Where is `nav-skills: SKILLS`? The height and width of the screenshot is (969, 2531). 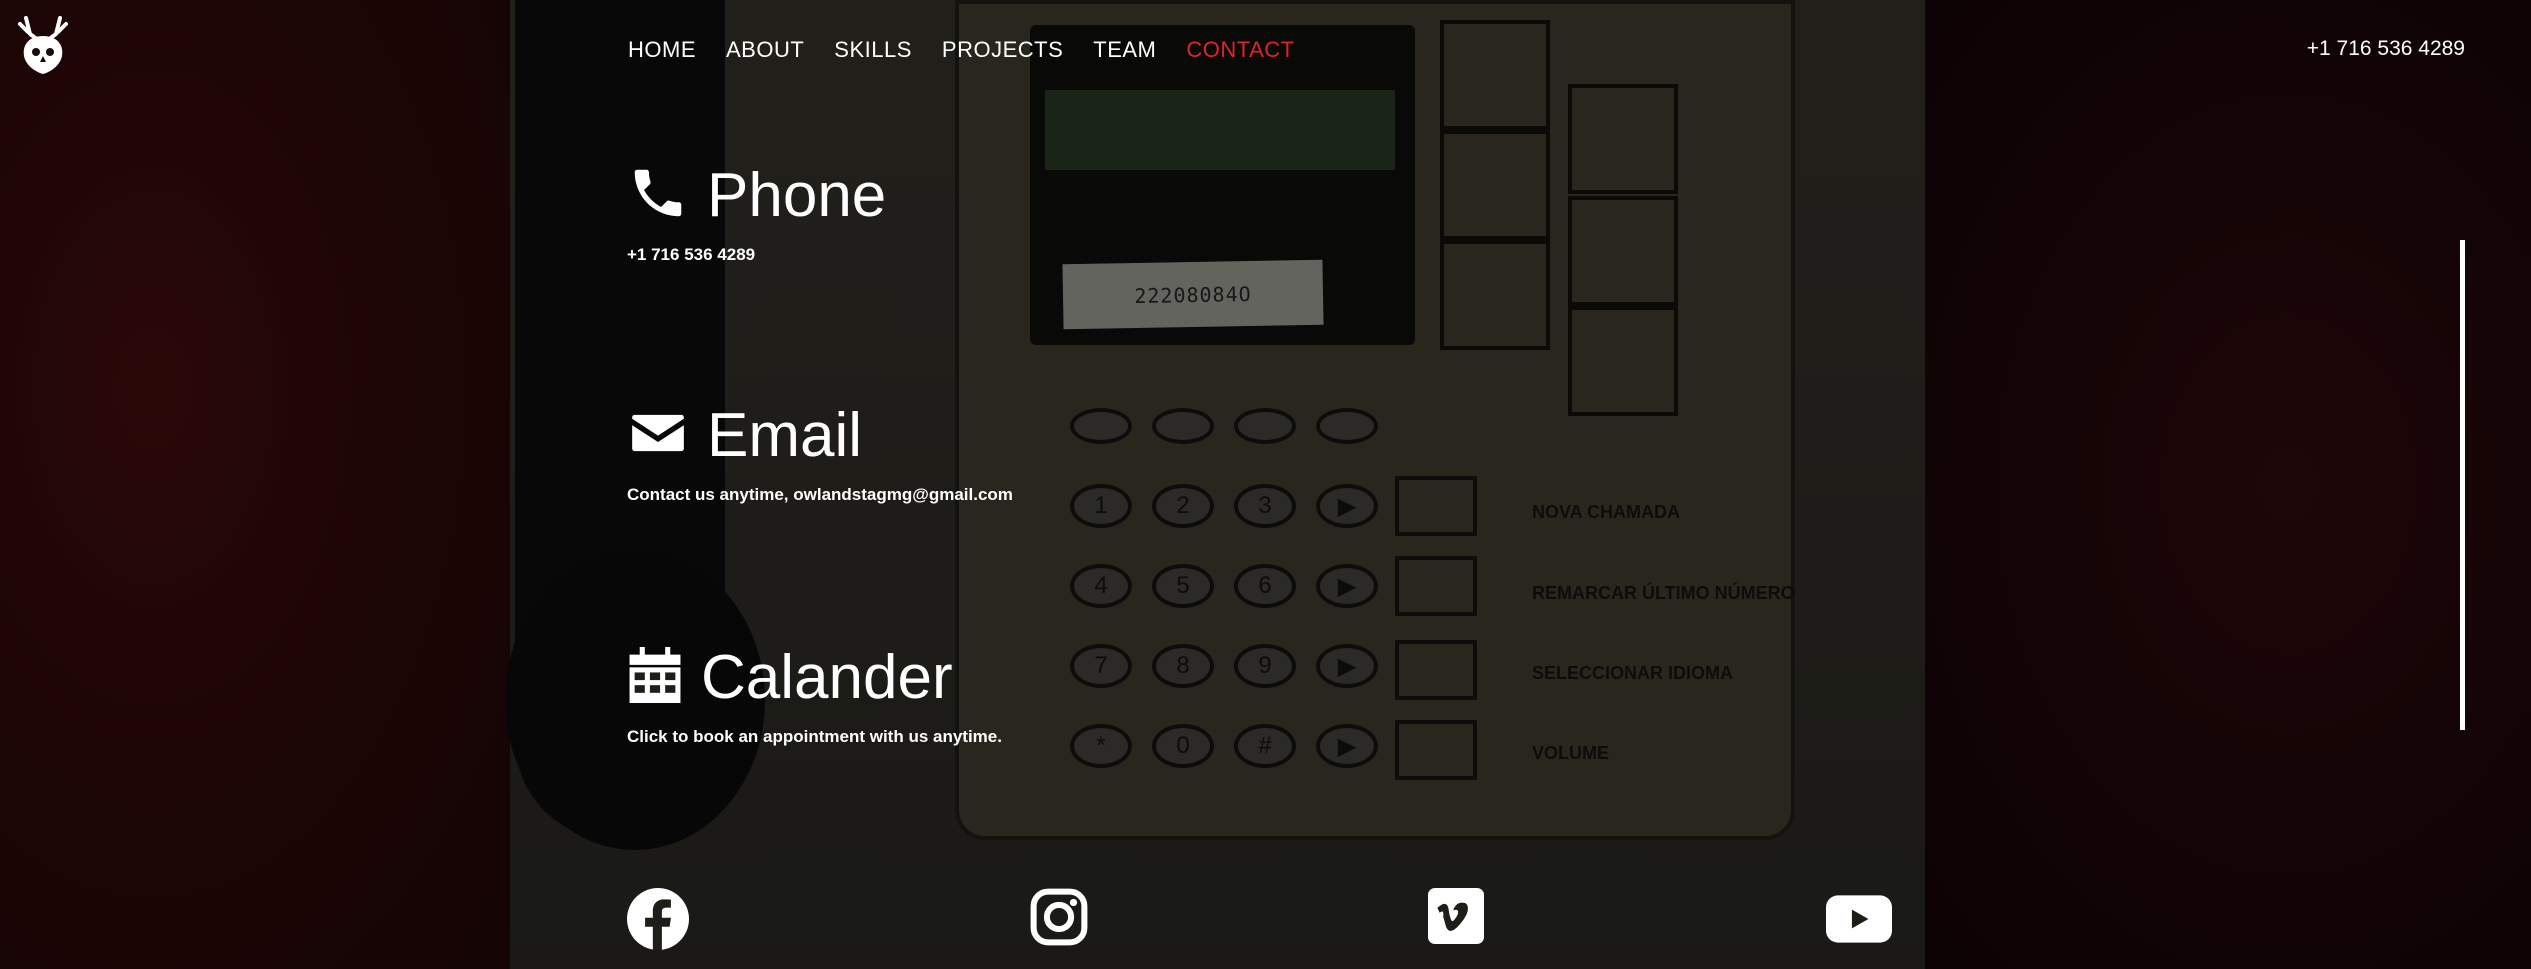 nav-skills: SKILLS is located at coordinates (873, 50).